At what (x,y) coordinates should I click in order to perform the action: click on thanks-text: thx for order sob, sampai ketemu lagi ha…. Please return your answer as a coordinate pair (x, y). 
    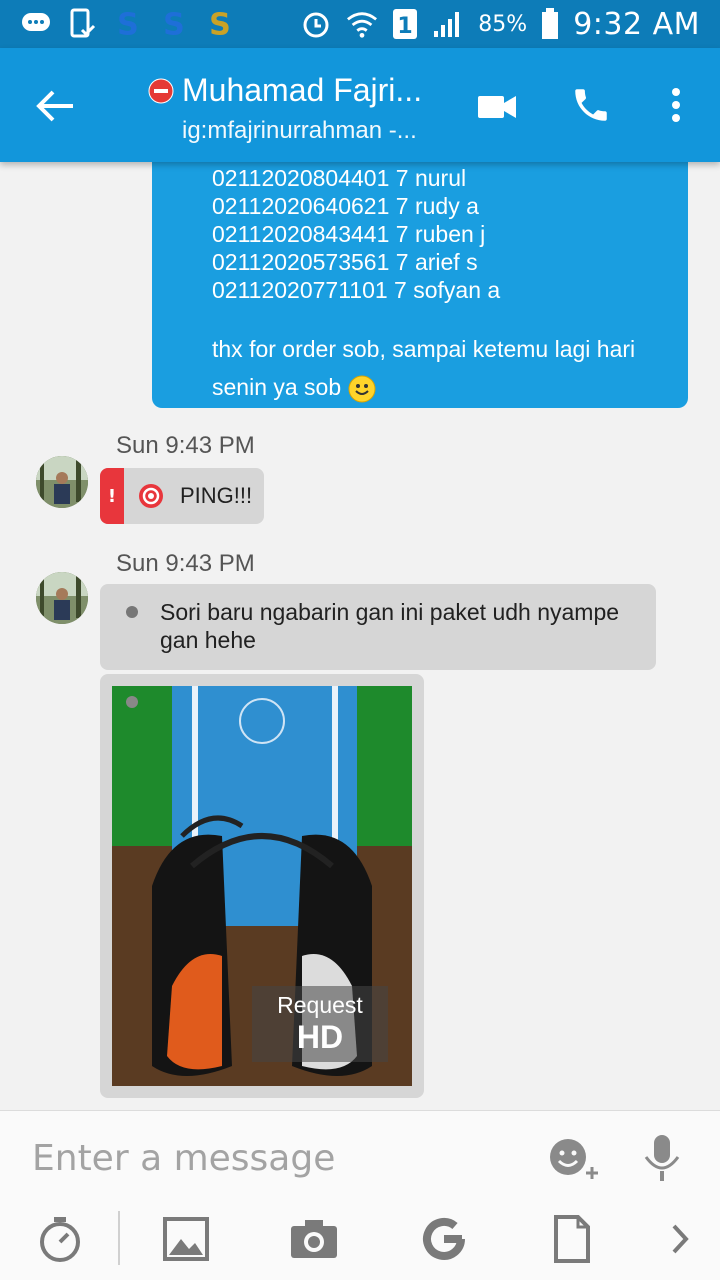
    Looking at the image, I should click on (440, 368).